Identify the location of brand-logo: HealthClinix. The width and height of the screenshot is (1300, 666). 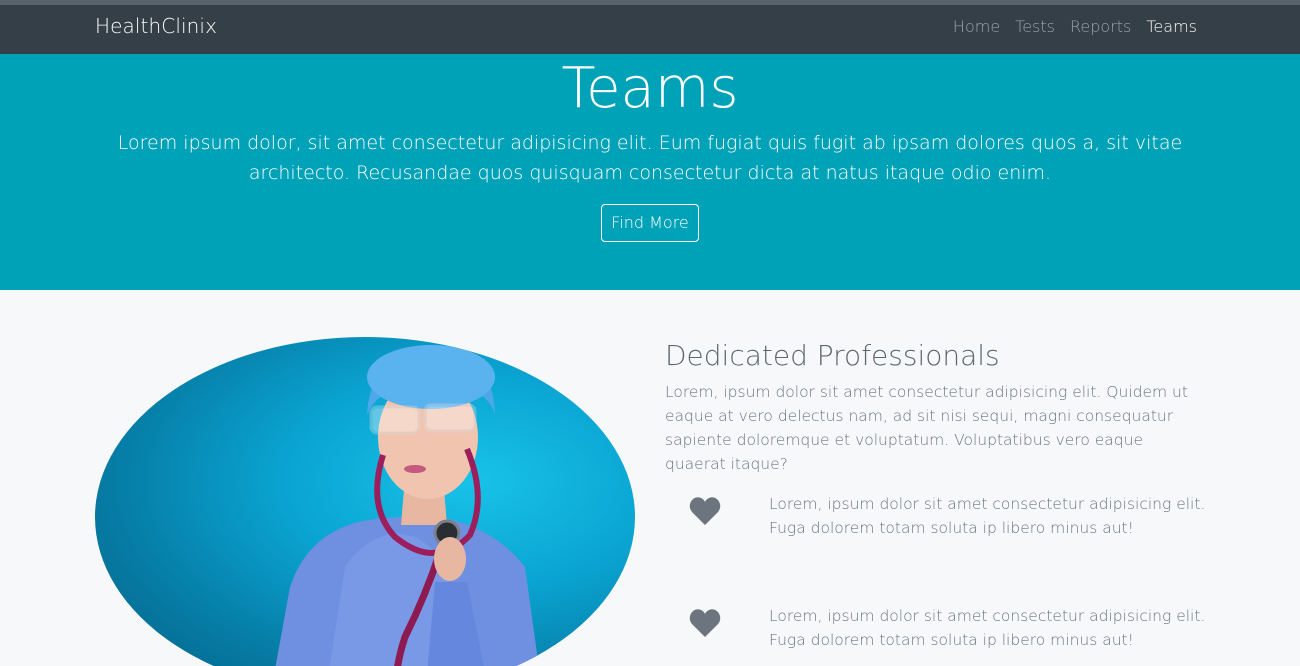
(156, 26).